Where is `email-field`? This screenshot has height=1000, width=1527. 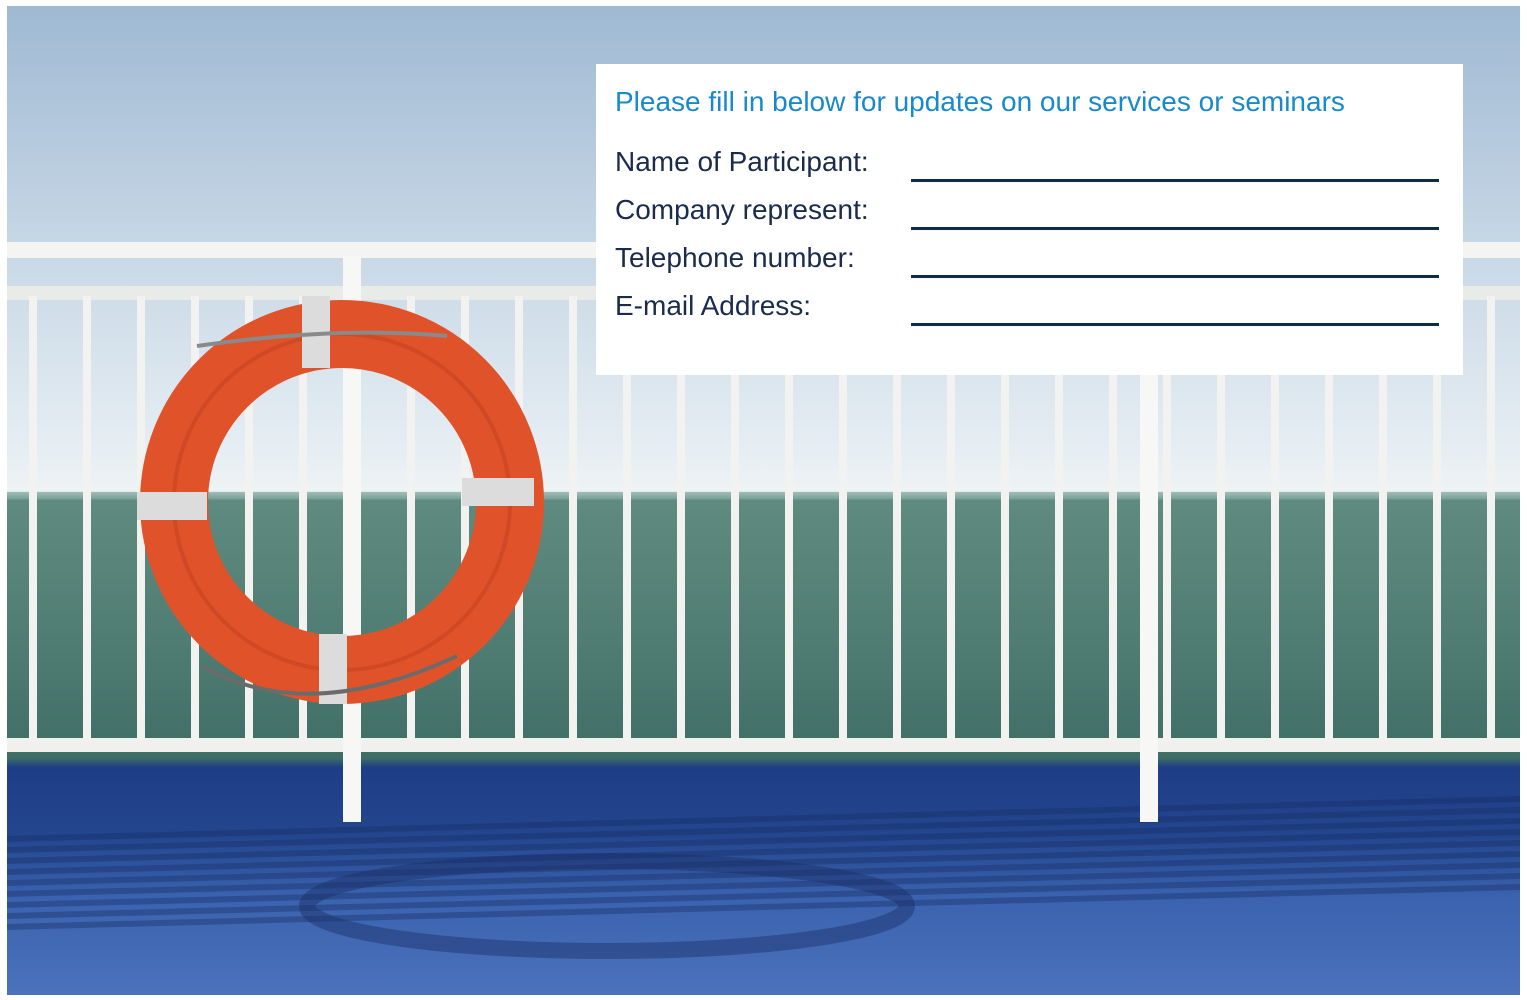 email-field is located at coordinates (1175, 324).